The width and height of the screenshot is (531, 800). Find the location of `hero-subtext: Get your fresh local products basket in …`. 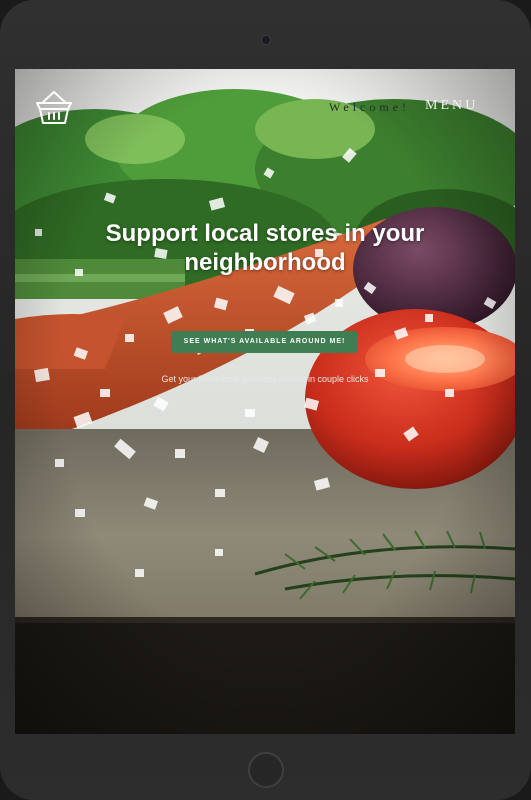

hero-subtext: Get your fresh local products basket in … is located at coordinates (265, 379).